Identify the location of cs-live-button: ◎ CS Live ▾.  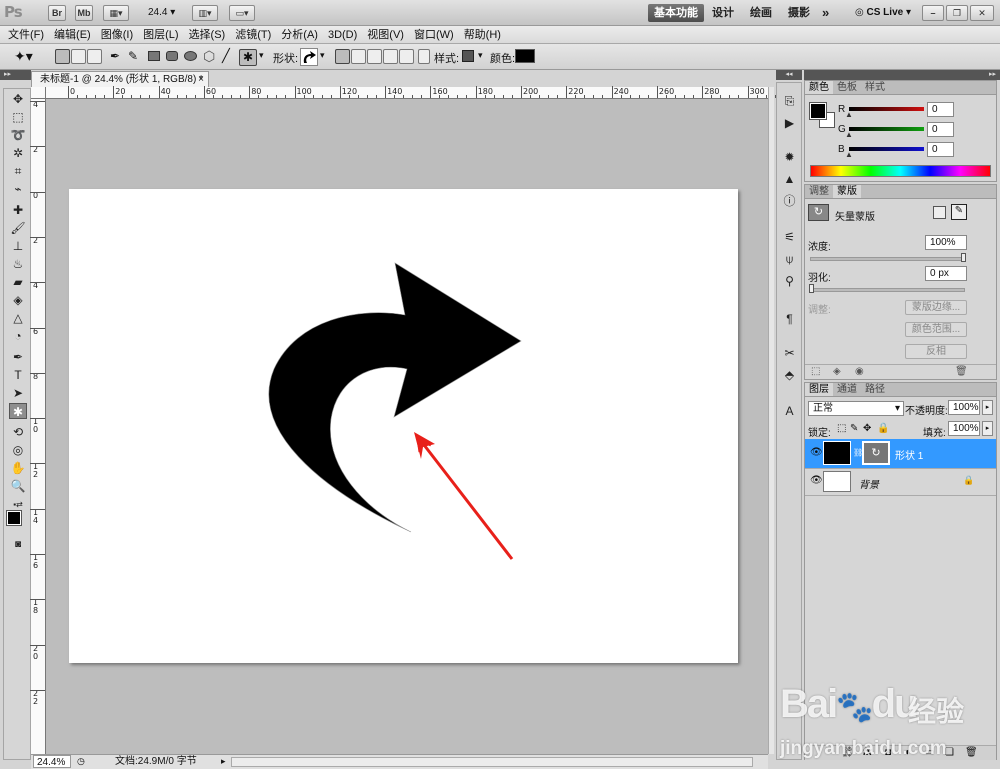
(883, 13).